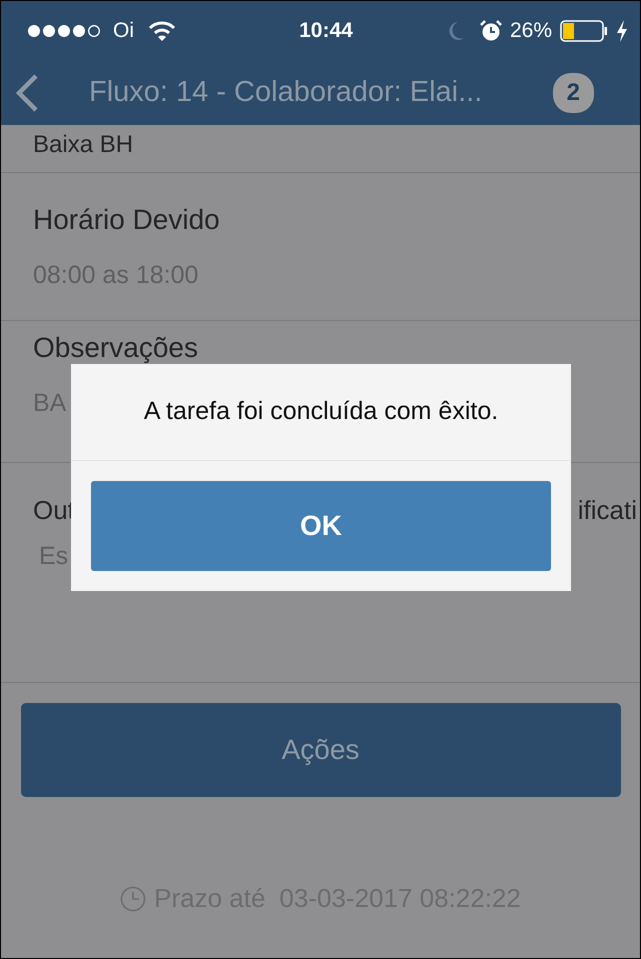  What do you see at coordinates (326, 31) in the screenshot?
I see `status-time: 10:44` at bounding box center [326, 31].